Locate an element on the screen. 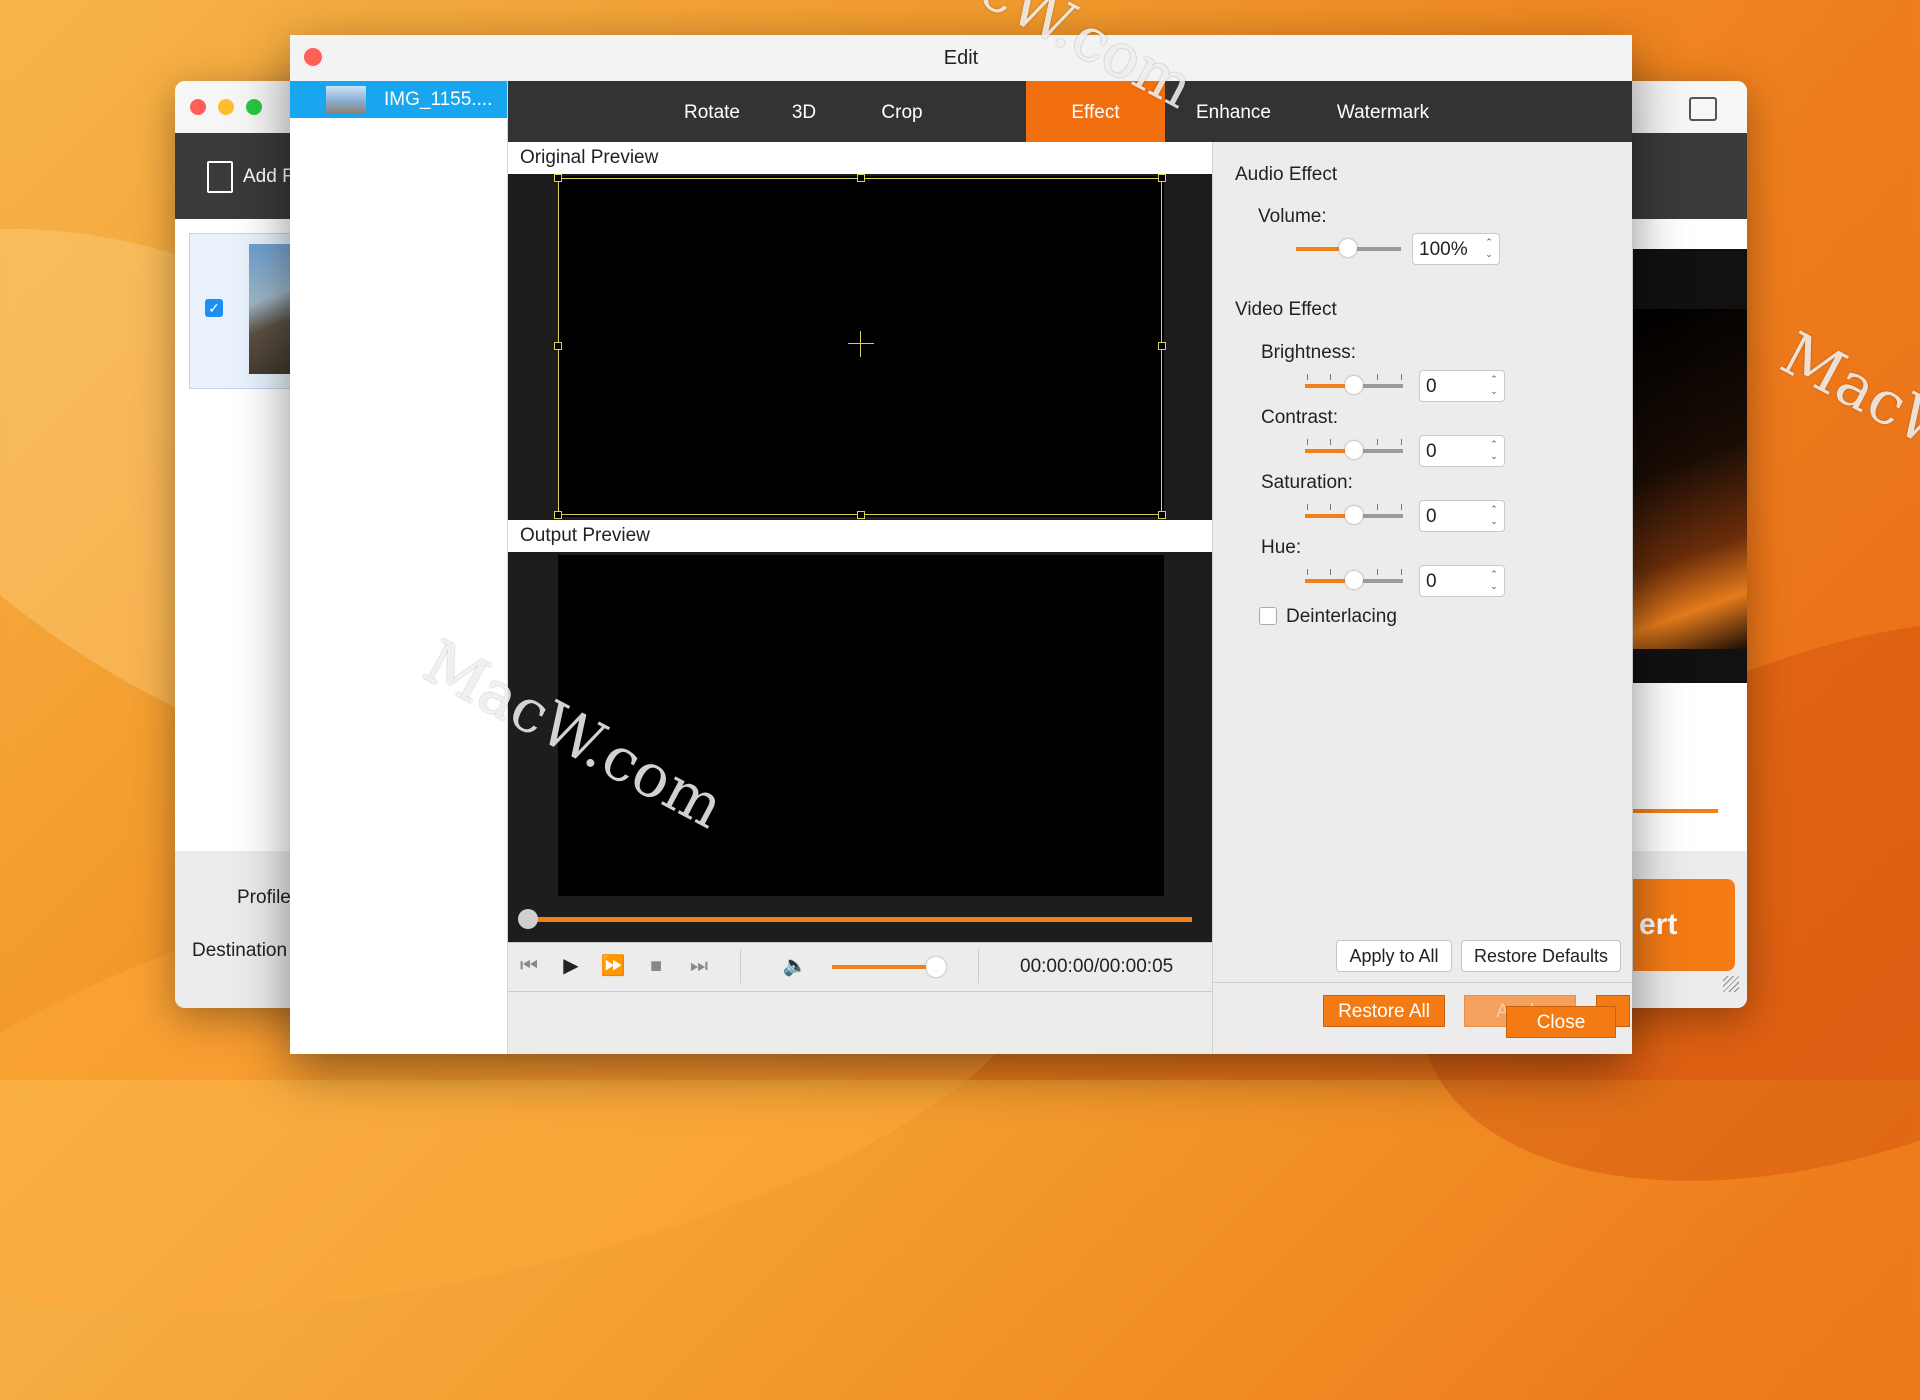 This screenshot has height=1400, width=1920. output-preview-label: Output Preview is located at coordinates (860, 536).